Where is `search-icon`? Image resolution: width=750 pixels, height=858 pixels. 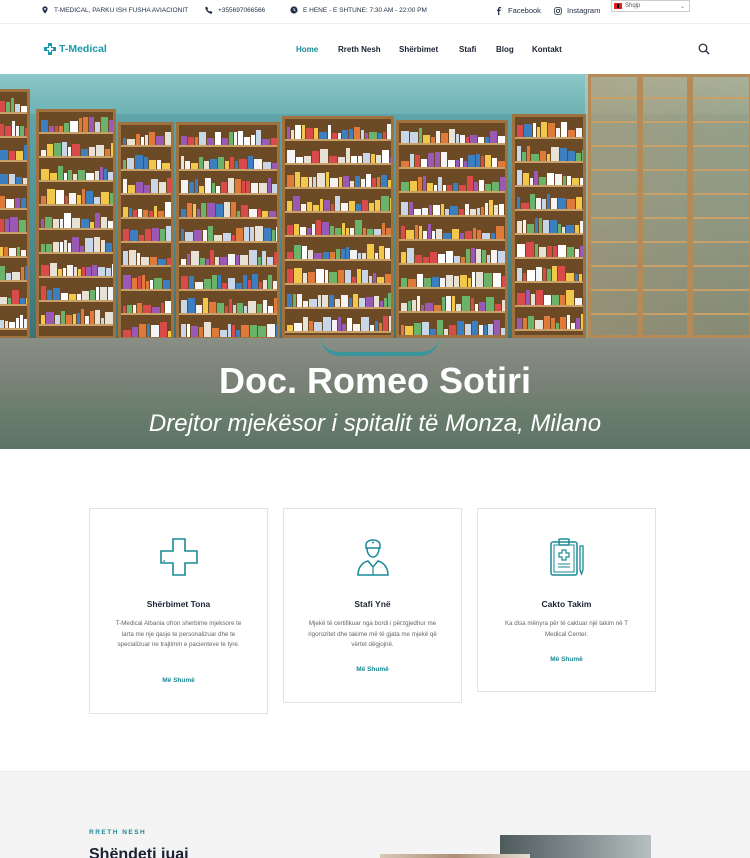
search-icon is located at coordinates (704, 49).